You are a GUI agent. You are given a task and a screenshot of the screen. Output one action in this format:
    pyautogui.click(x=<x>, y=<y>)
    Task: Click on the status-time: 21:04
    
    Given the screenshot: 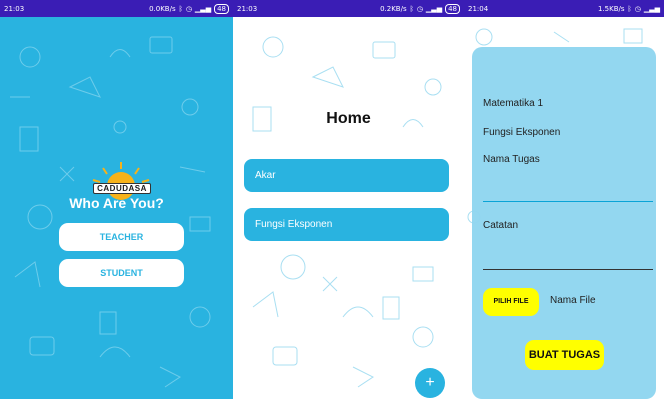 What is the action you would take?
    pyautogui.click(x=478, y=8)
    